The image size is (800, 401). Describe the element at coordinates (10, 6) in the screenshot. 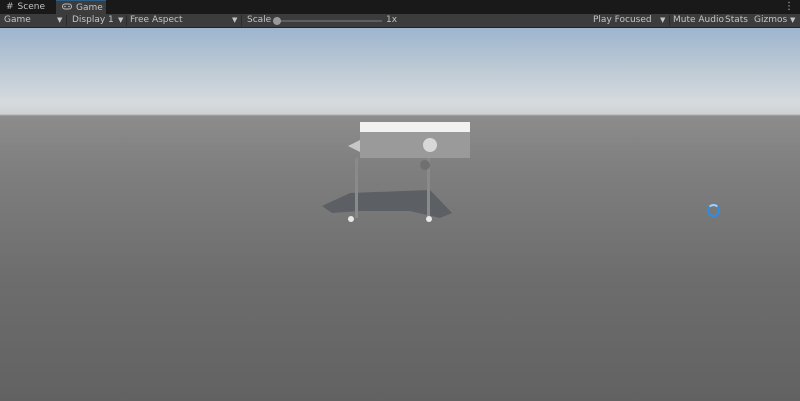

I see `scene-grid-icon: #` at that location.